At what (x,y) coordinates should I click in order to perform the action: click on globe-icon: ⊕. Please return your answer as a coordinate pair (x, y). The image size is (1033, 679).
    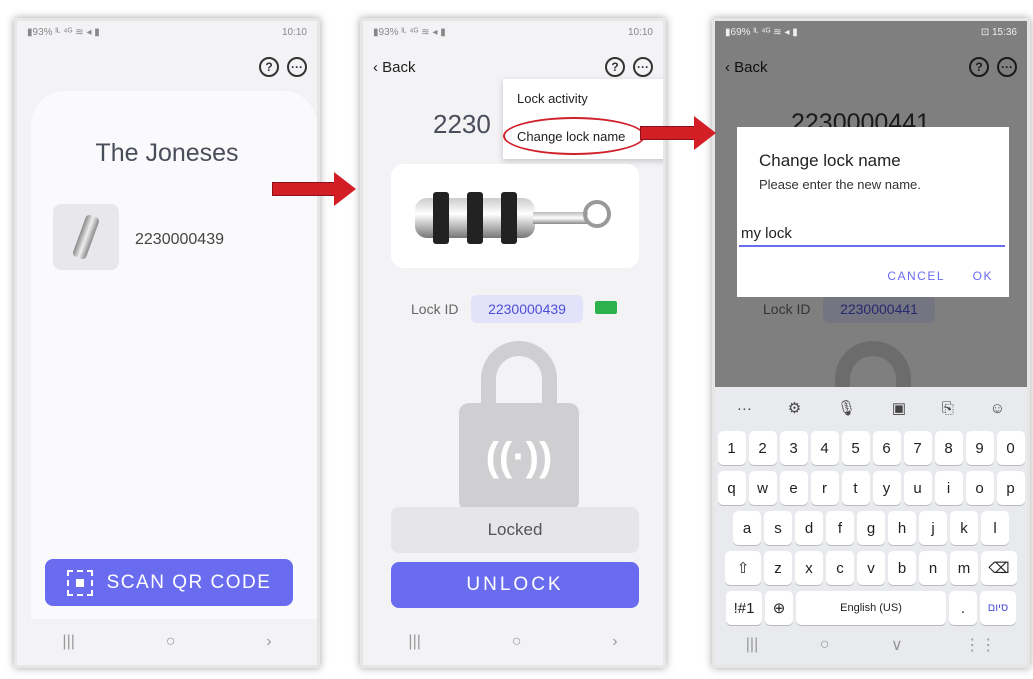
    Looking at the image, I should click on (779, 608).